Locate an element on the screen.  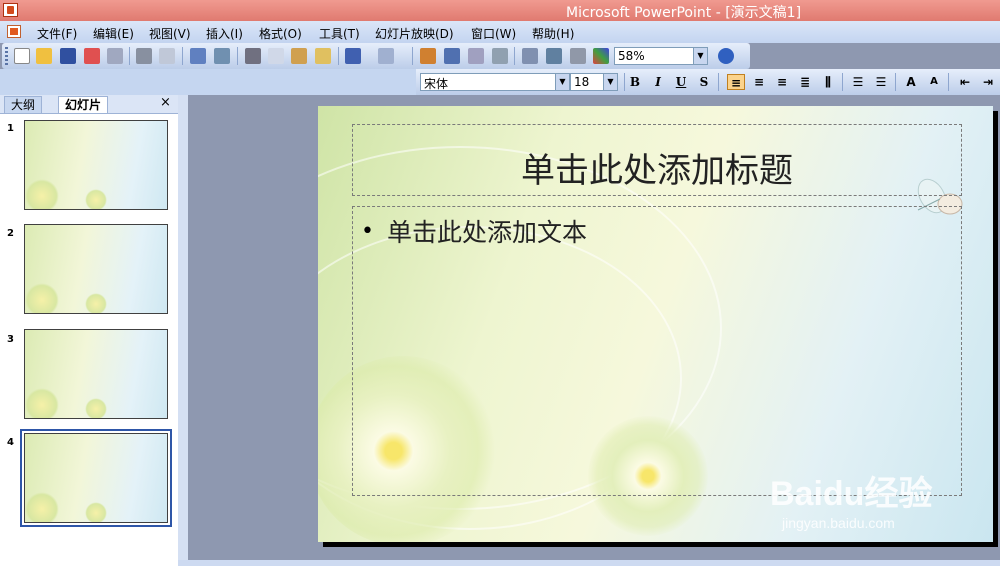
help-icon is located at coordinates (726, 56).